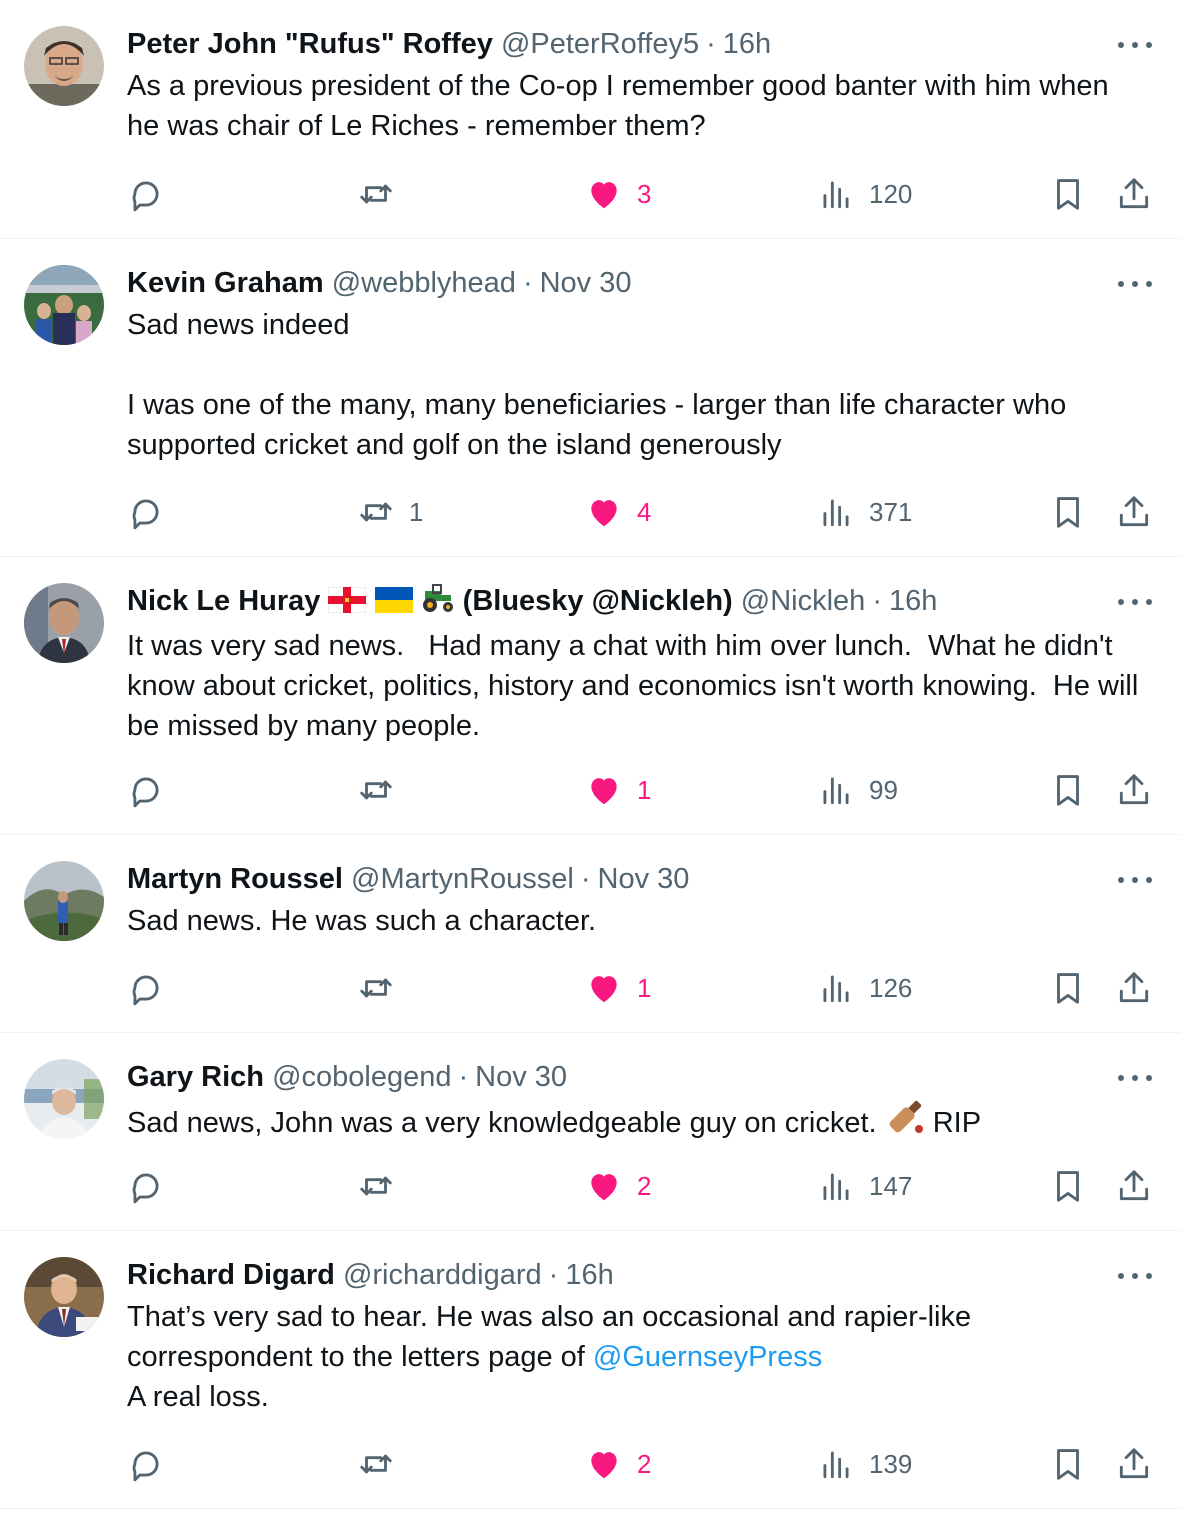 Image resolution: width=1180 pixels, height=1514 pixels. Describe the element at coordinates (618, 194) in the screenshot. I see `like-button: 3` at that location.